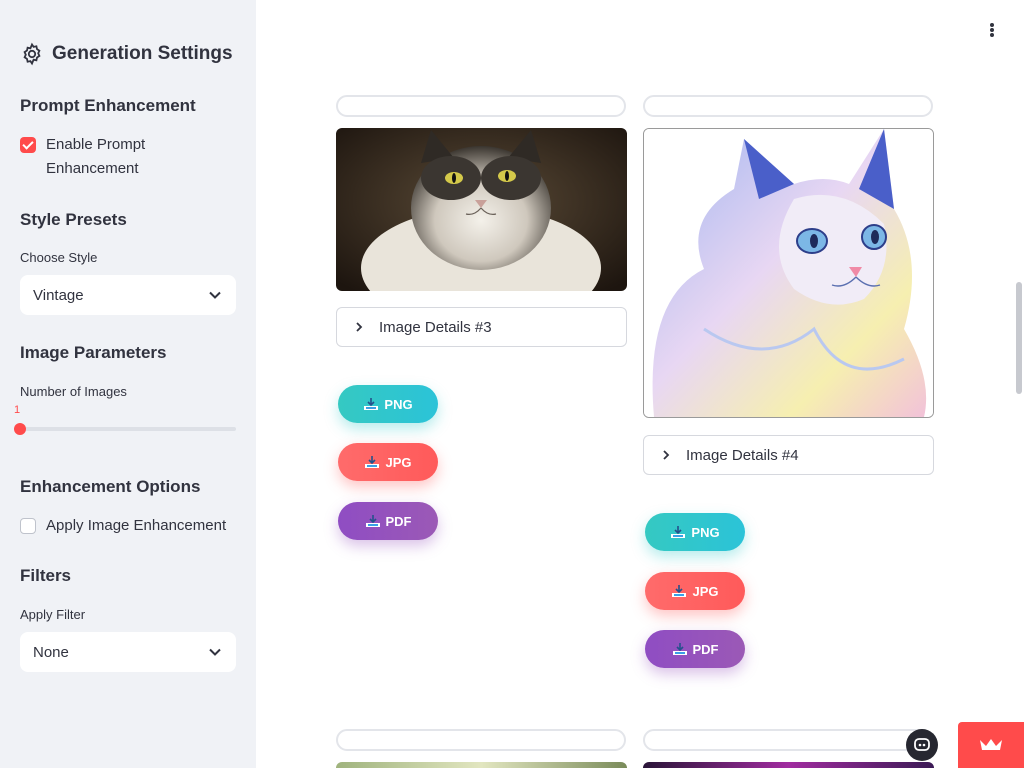  I want to click on enhancement-options-heading: Enhancement Options, so click(110, 486).